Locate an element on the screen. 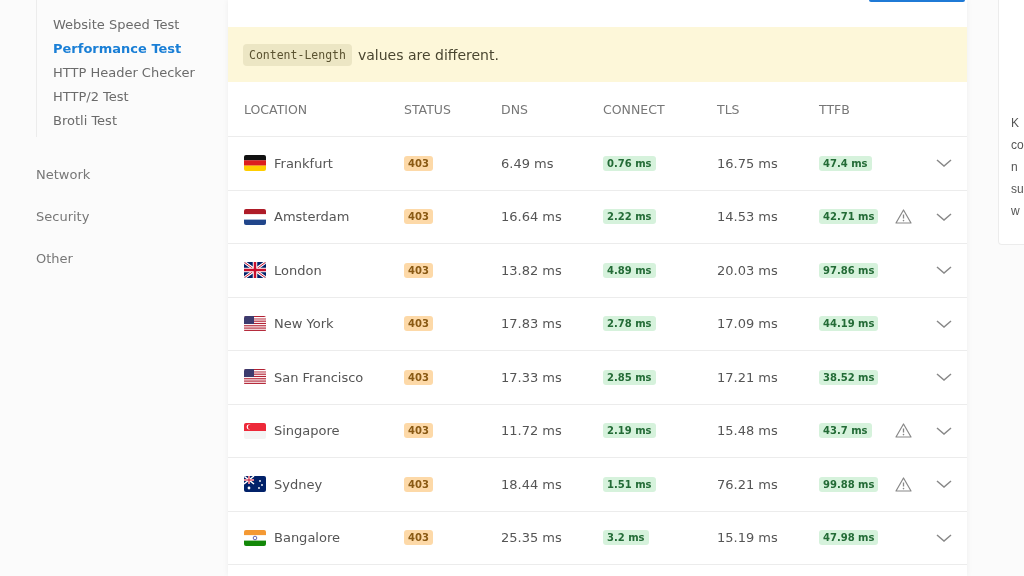 This screenshot has width=1024, height=576. ttfb-time: 43.7 ms is located at coordinates (845, 431).